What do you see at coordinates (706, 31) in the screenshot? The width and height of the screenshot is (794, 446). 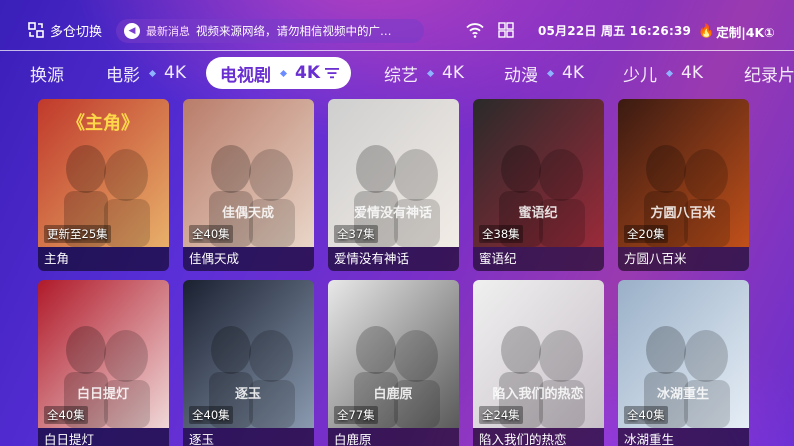 I see `fire-icon: 🔥` at bounding box center [706, 31].